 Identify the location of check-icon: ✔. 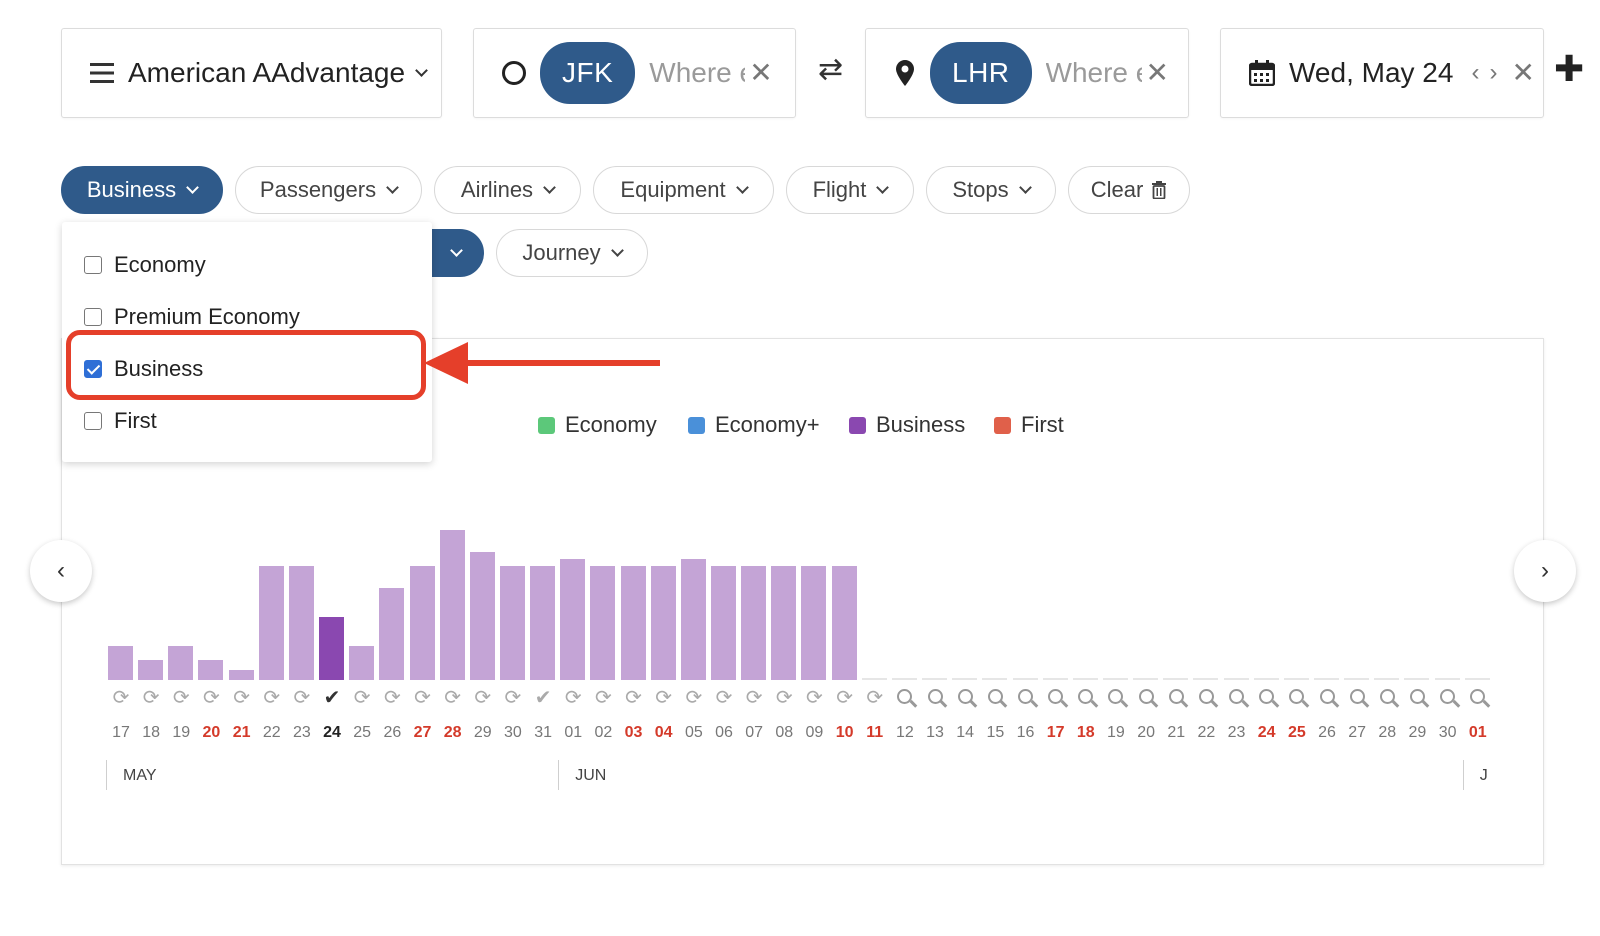
(543, 698).